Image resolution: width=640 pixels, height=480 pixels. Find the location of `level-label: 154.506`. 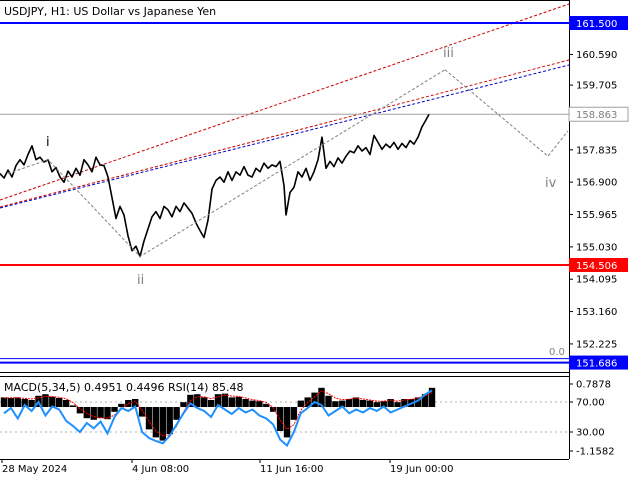

level-label: 154.506 is located at coordinates (596, 266).